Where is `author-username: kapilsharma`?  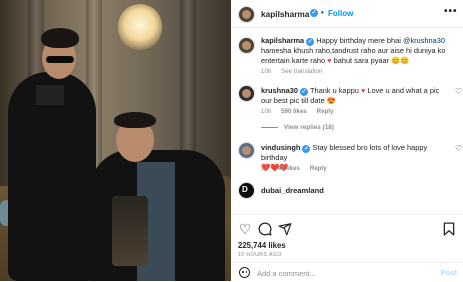 author-username: kapilsharma is located at coordinates (285, 14).